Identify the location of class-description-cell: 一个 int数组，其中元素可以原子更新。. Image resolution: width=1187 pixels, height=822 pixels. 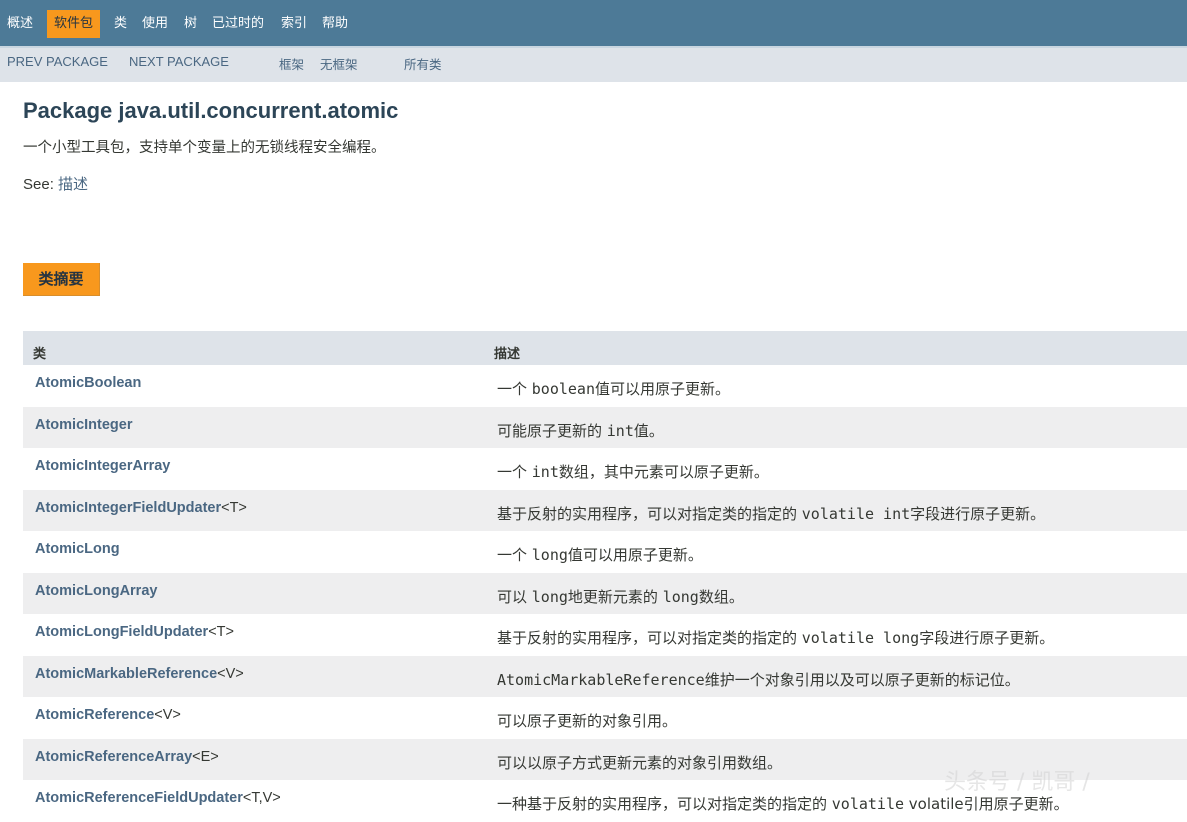
(633, 471).